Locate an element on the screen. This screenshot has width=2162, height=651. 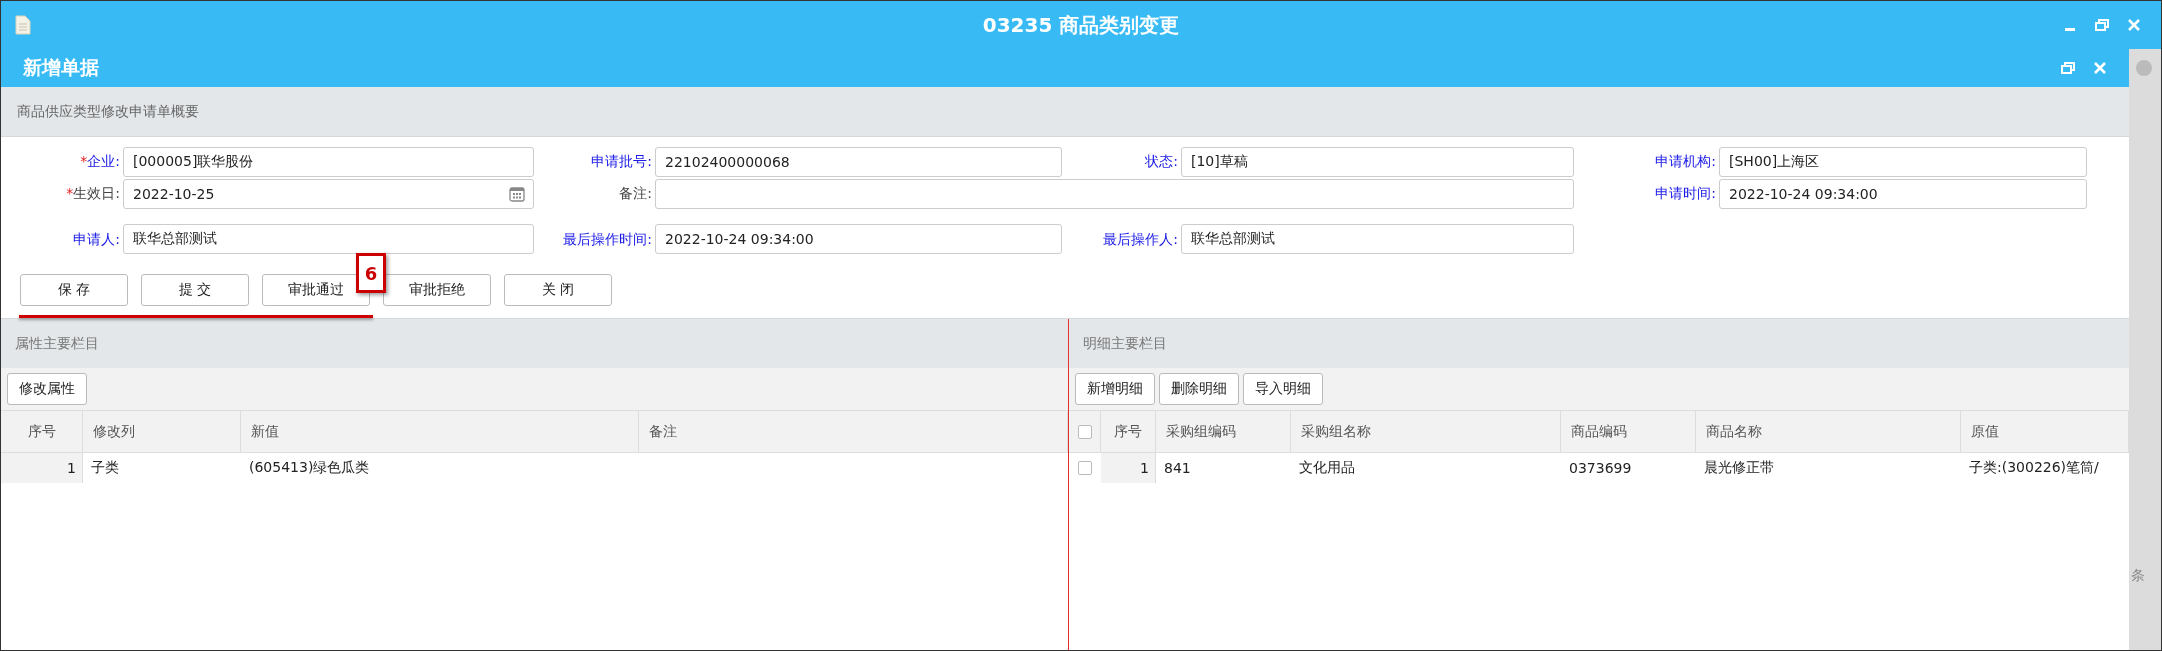
strip-text: 条 is located at coordinates (2138, 576).